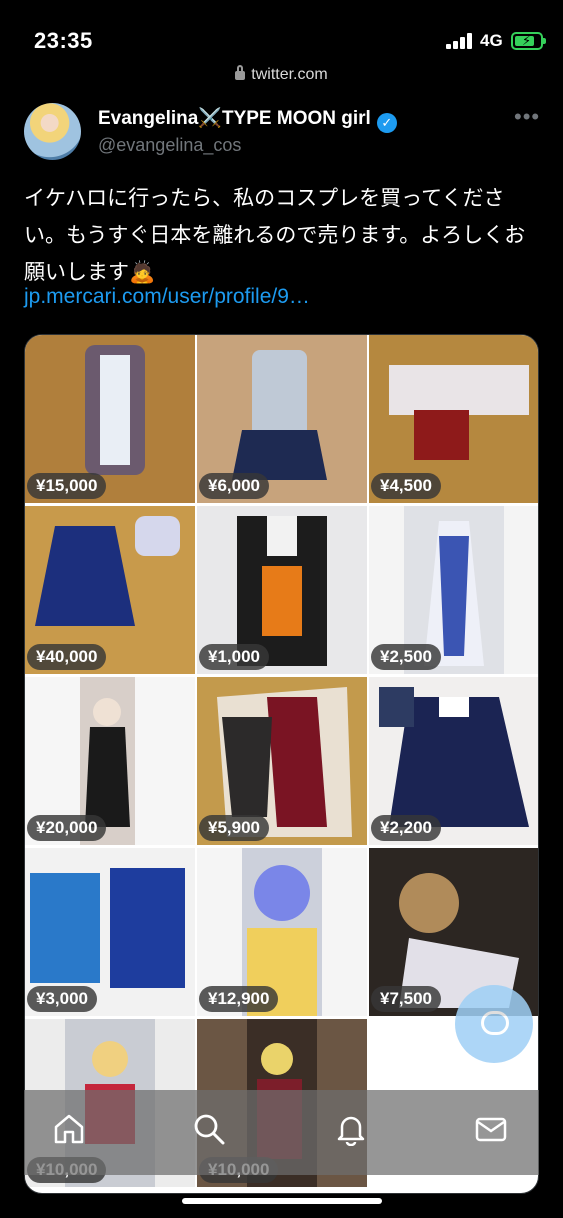  I want to click on listing-tile: ¥2,200, so click(453, 761).